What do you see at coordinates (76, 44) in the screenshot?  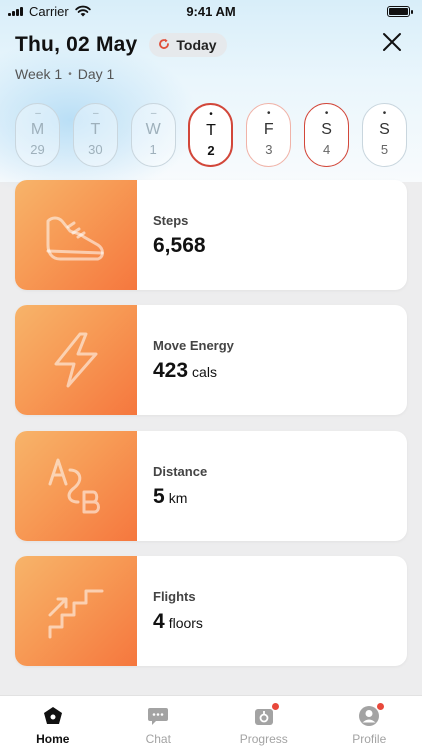 I see `date-title: Thu, 02 May` at bounding box center [76, 44].